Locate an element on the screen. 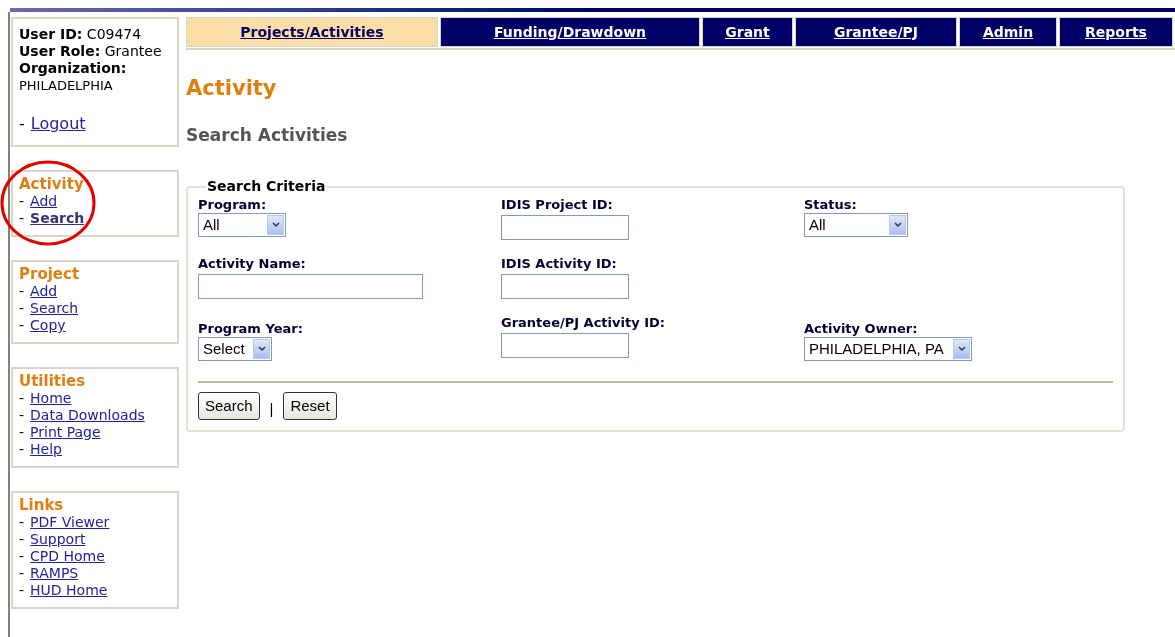 This screenshot has height=637, width=1175. sidebar-link: HUD Home is located at coordinates (69, 590).